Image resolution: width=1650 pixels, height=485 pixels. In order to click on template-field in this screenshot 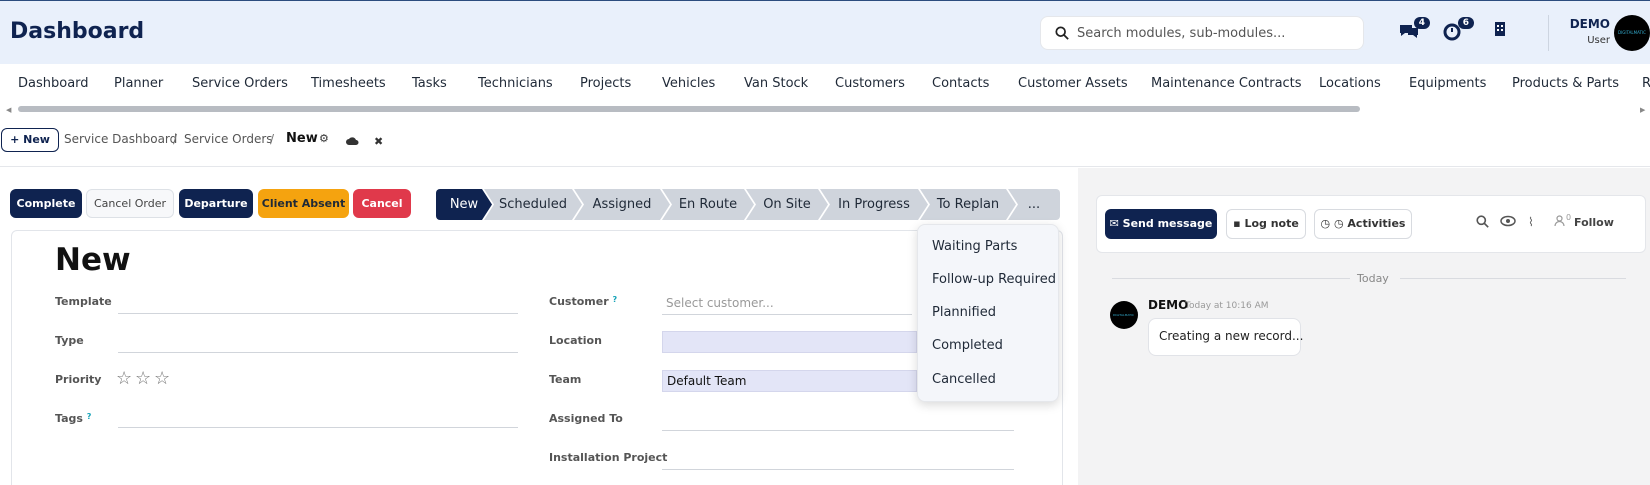, I will do `click(318, 313)`.